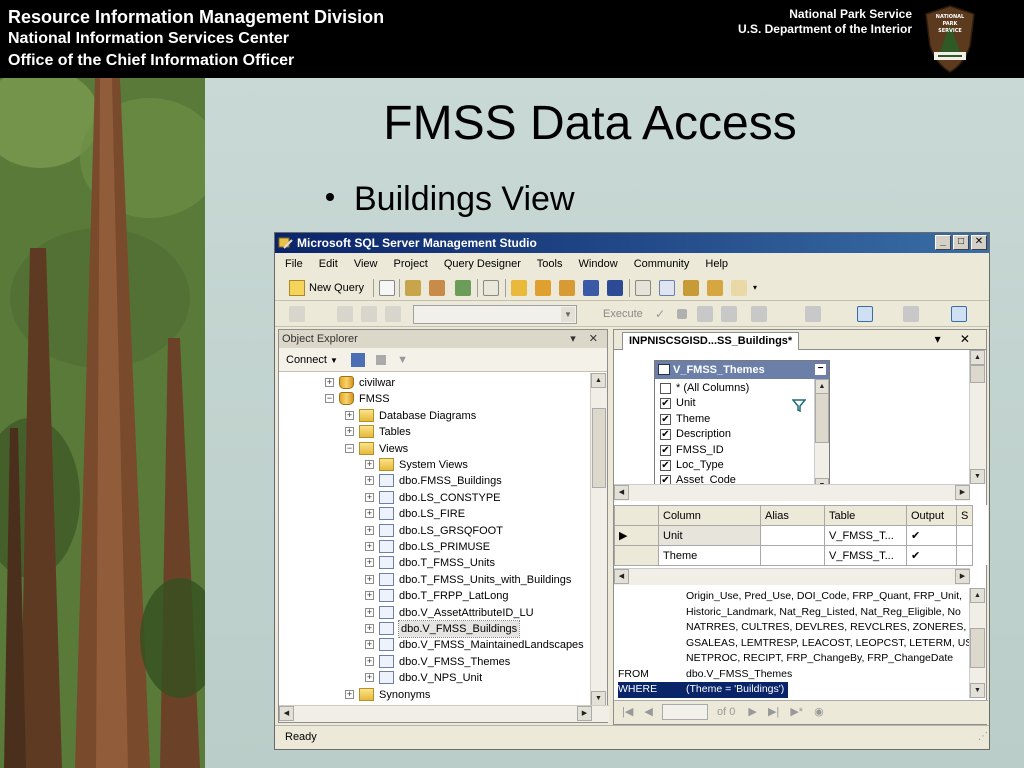 Image resolution: width=1024 pixels, height=768 pixels. What do you see at coordinates (682, 314) in the screenshot?
I see `cancel-query-icon` at bounding box center [682, 314].